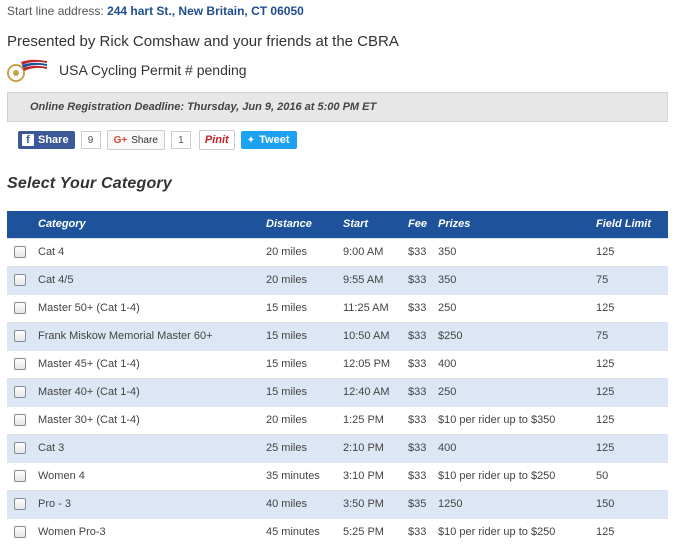 The width and height of the screenshot is (677, 547). I want to click on facebook-share-count: 9, so click(90, 140).